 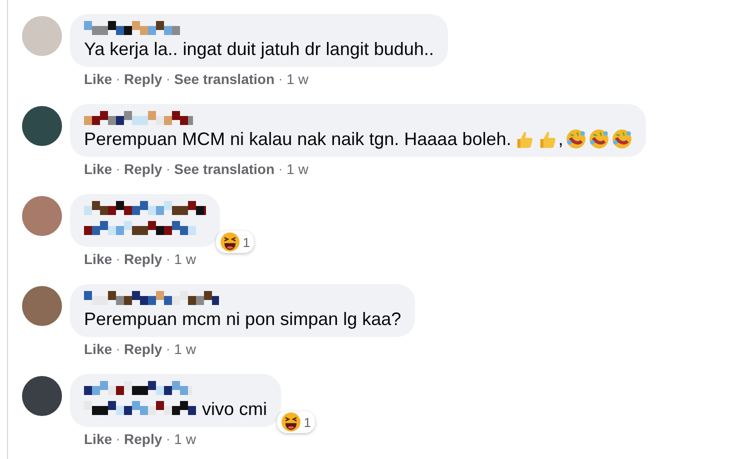 I want to click on comment-text: ,, so click(x=561, y=139).